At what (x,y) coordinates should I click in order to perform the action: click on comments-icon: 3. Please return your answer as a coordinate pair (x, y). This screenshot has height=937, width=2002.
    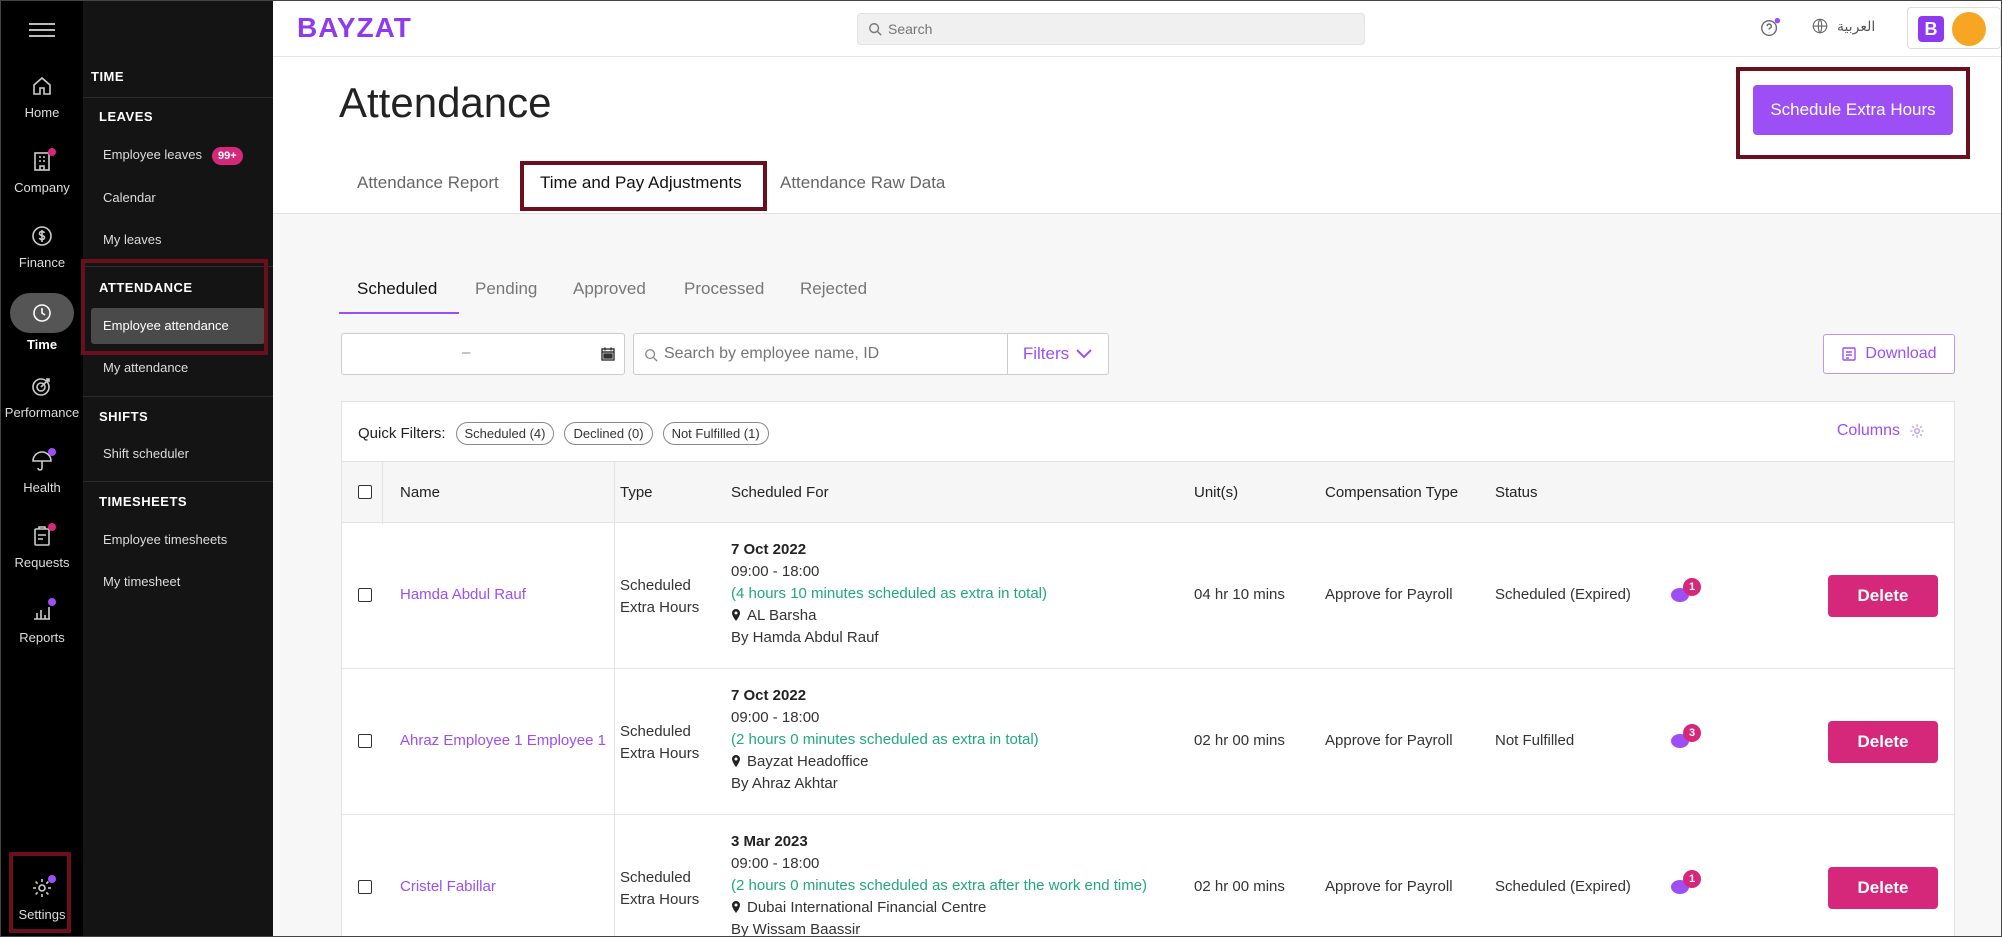
    Looking at the image, I should click on (1685, 739).